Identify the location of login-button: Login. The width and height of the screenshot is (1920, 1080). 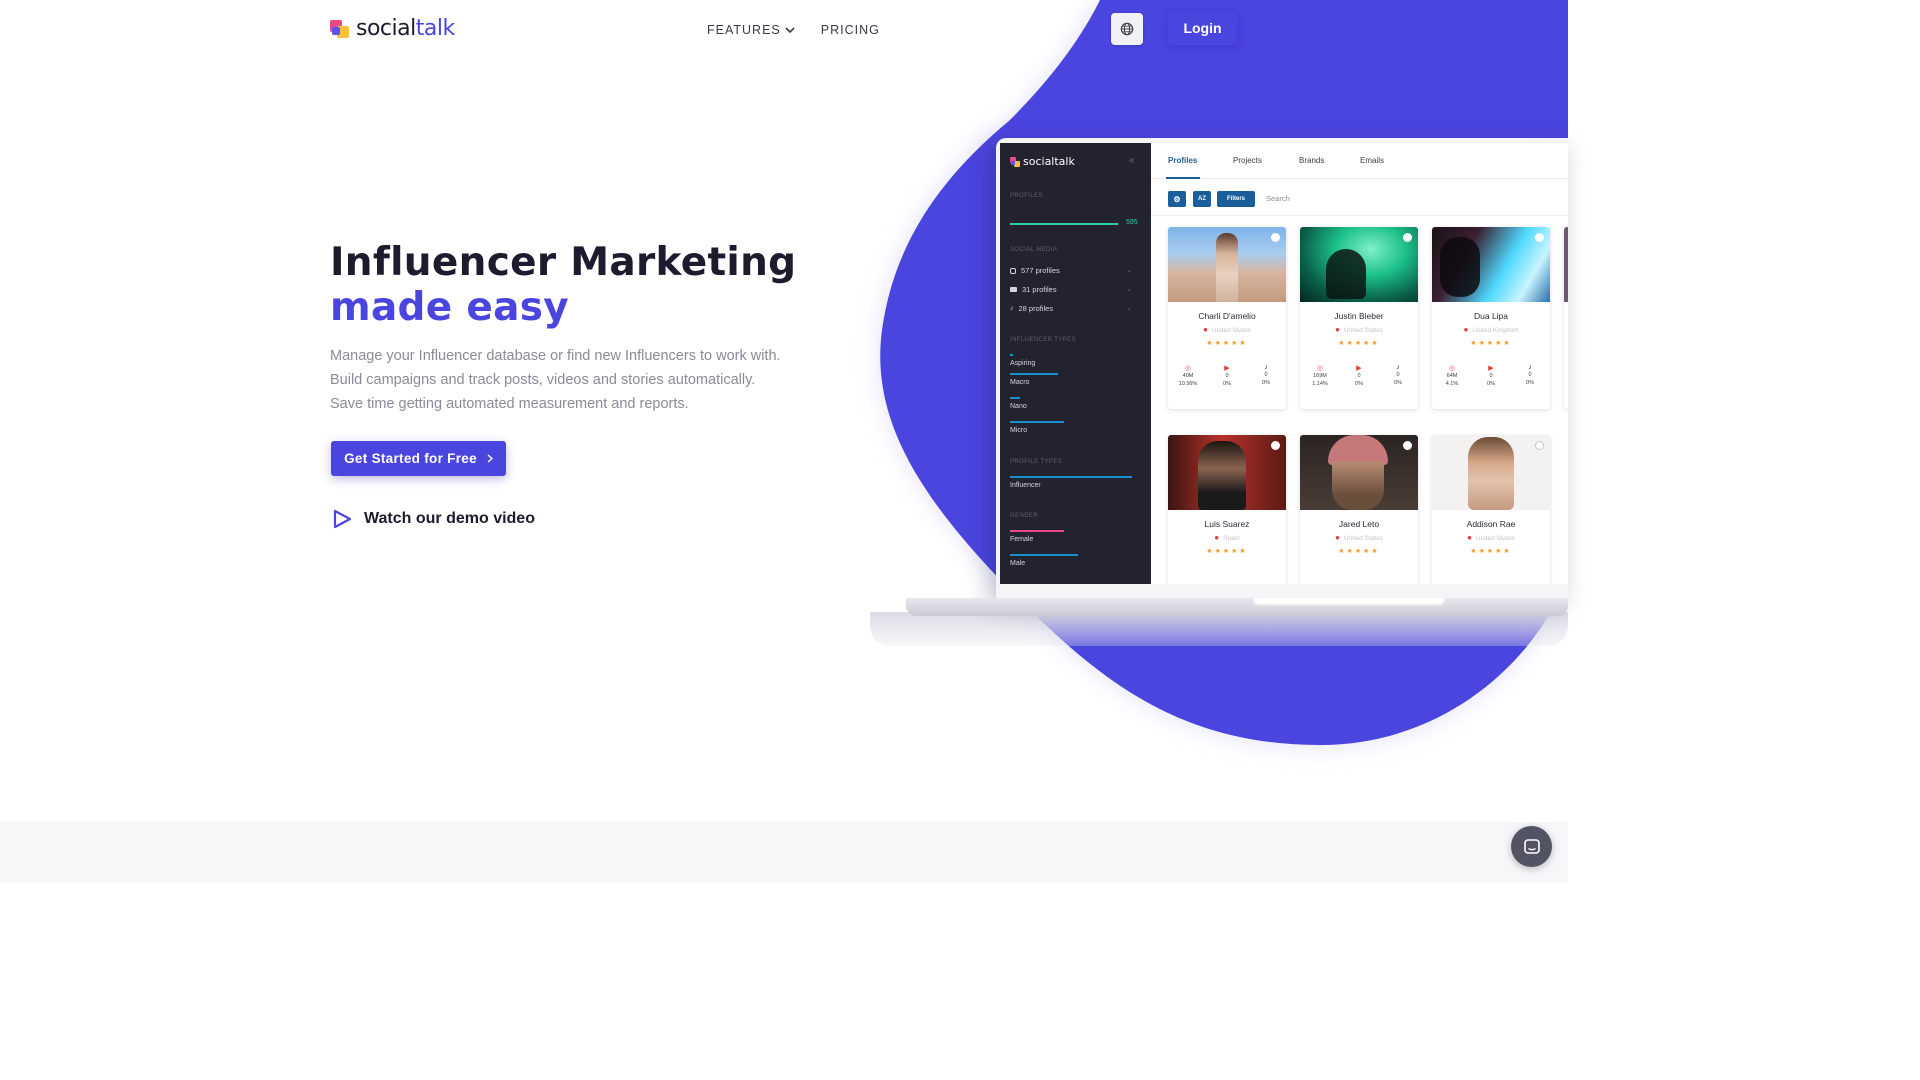
(1202, 28).